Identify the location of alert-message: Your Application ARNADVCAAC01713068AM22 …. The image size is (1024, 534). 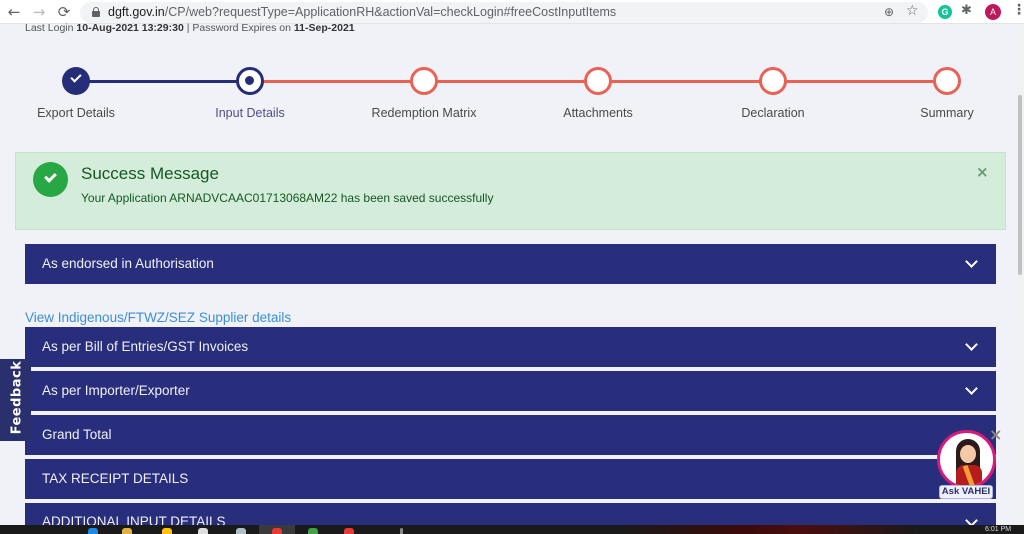
(287, 198).